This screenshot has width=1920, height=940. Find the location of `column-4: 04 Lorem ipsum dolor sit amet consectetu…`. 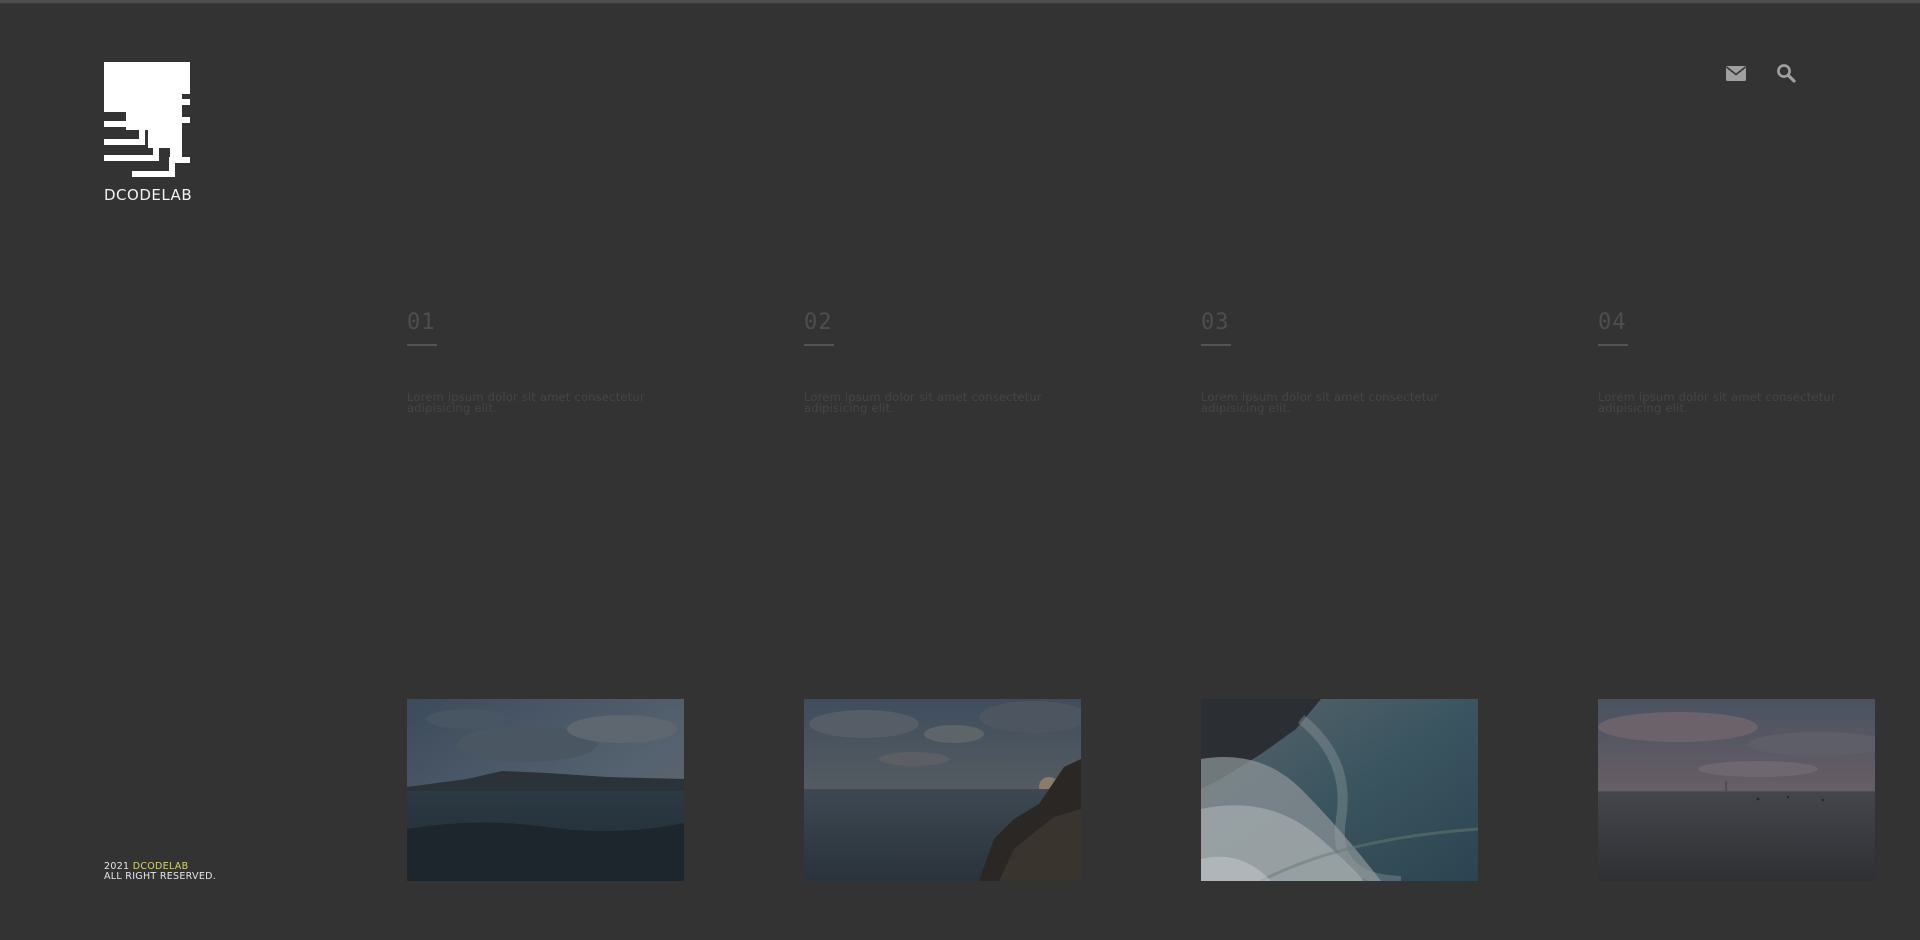

column-4: 04 Lorem ipsum dolor sit amet consectetu… is located at coordinates (1738, 363).